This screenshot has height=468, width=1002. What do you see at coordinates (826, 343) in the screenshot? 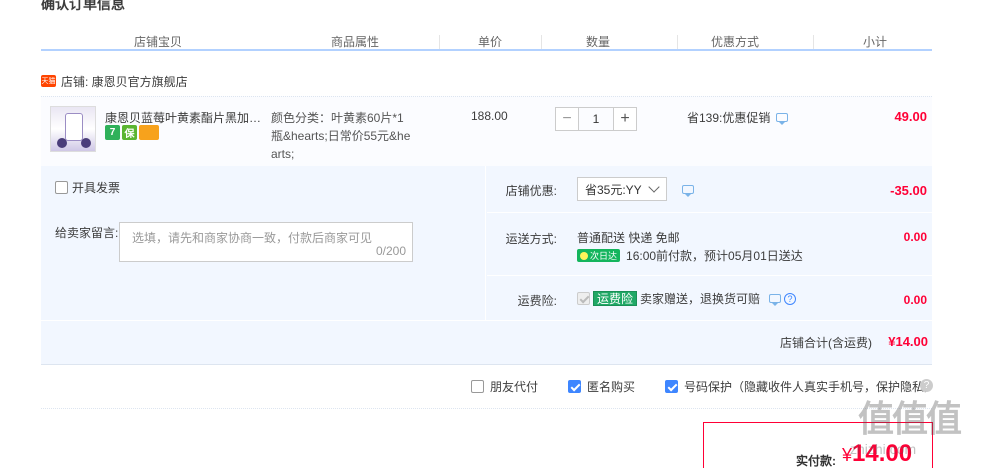
I see `shop-total-label: 店铺合计(含运费)` at bounding box center [826, 343].